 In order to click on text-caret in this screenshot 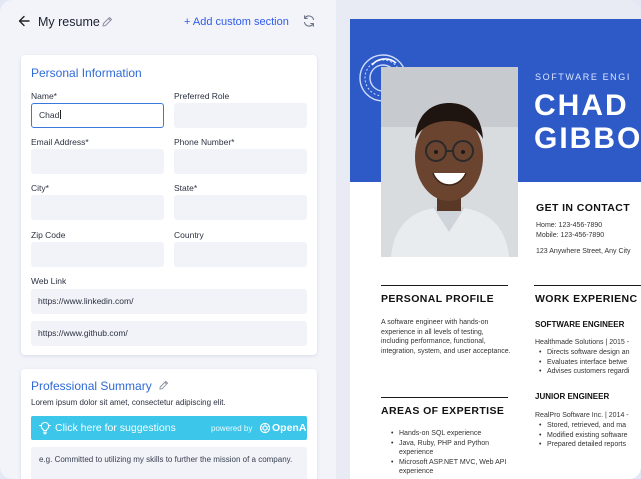, I will do `click(61, 114)`.